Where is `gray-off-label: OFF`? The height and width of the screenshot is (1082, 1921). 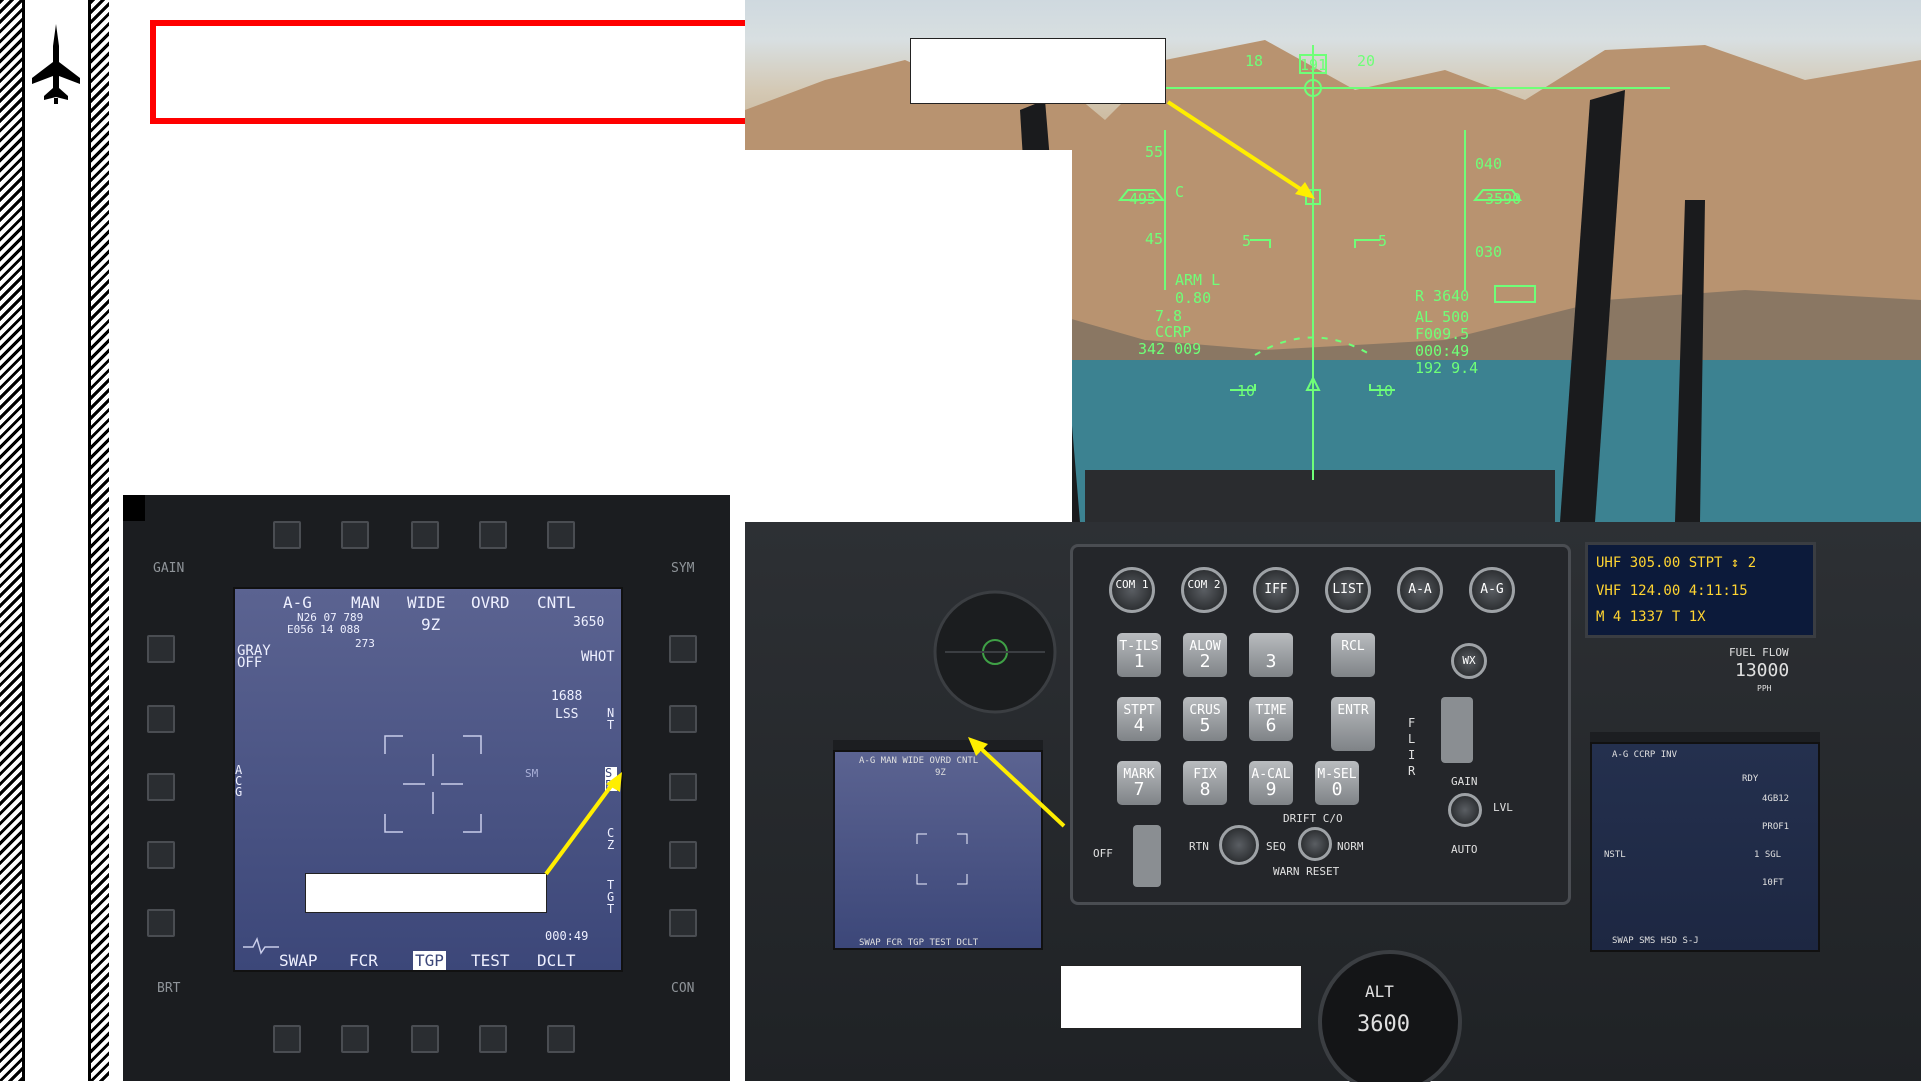 gray-off-label: OFF is located at coordinates (249, 663).